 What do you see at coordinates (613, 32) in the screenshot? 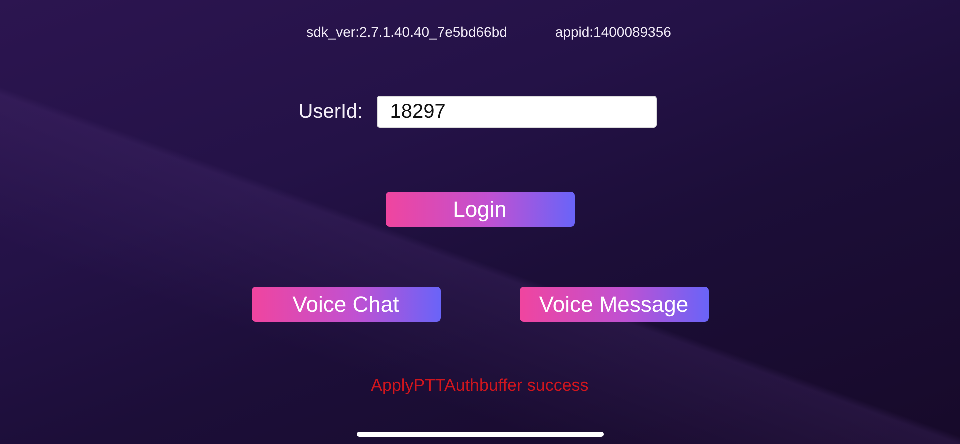
I see `appid-text: appid:1400089356` at bounding box center [613, 32].